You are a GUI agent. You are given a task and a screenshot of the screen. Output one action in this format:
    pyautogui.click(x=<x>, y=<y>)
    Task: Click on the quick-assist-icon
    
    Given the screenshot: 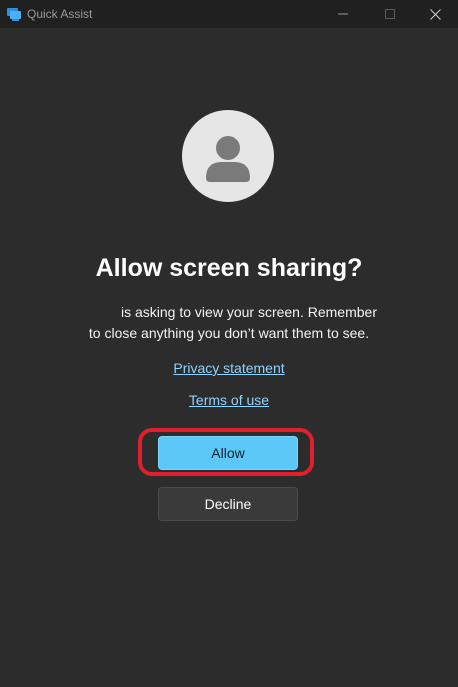 What is the action you would take?
    pyautogui.click(x=14, y=14)
    